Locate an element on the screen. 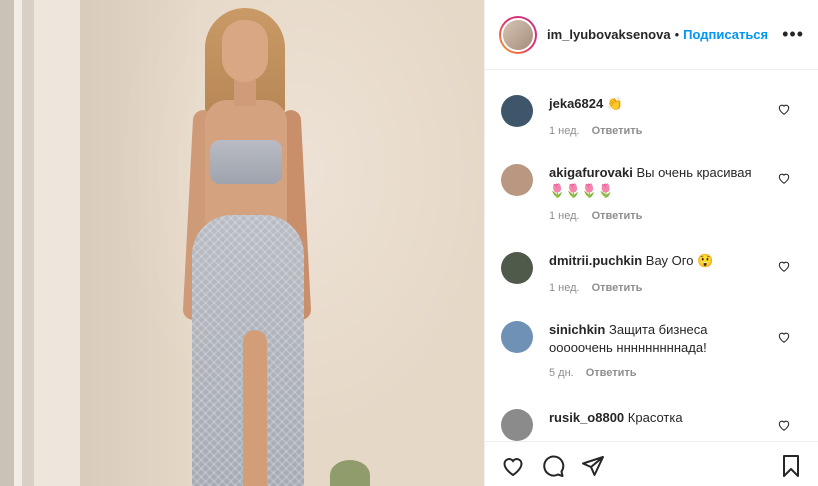 The image size is (818, 486). comment-text: akigafurovaki Вы очень красивая 🌷🌷🌷🌷 is located at coordinates (658, 182).